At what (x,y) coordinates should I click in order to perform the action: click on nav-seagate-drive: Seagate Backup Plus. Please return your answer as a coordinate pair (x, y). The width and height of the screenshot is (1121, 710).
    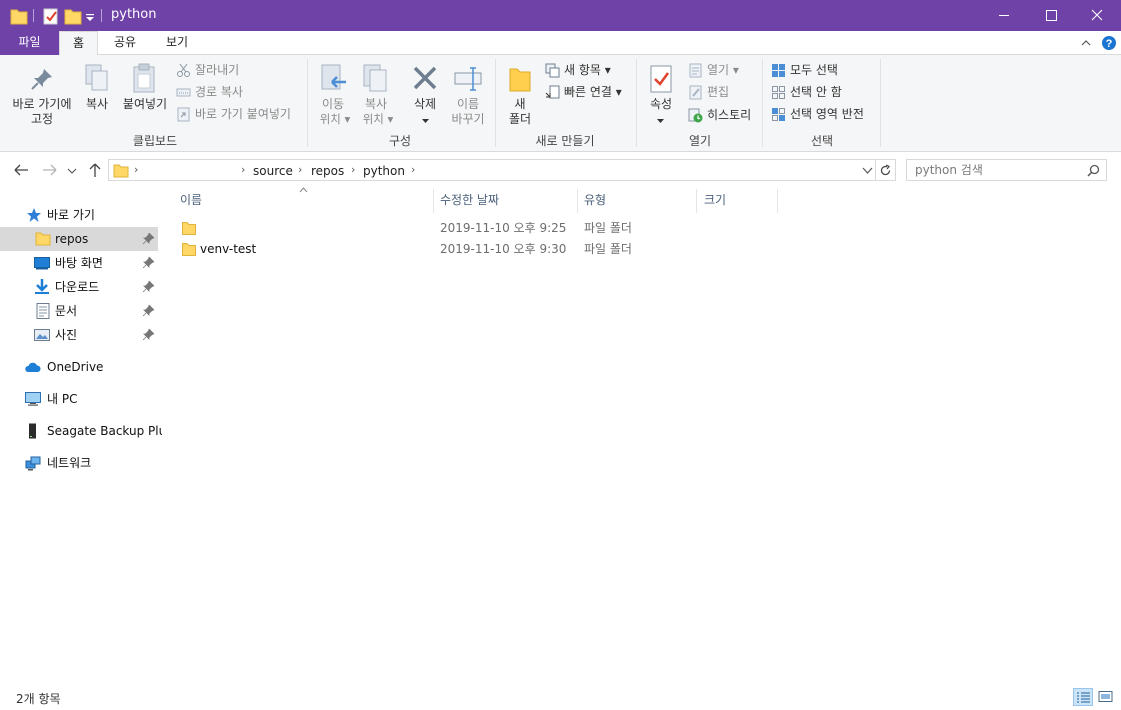
    Looking at the image, I should click on (98, 431).